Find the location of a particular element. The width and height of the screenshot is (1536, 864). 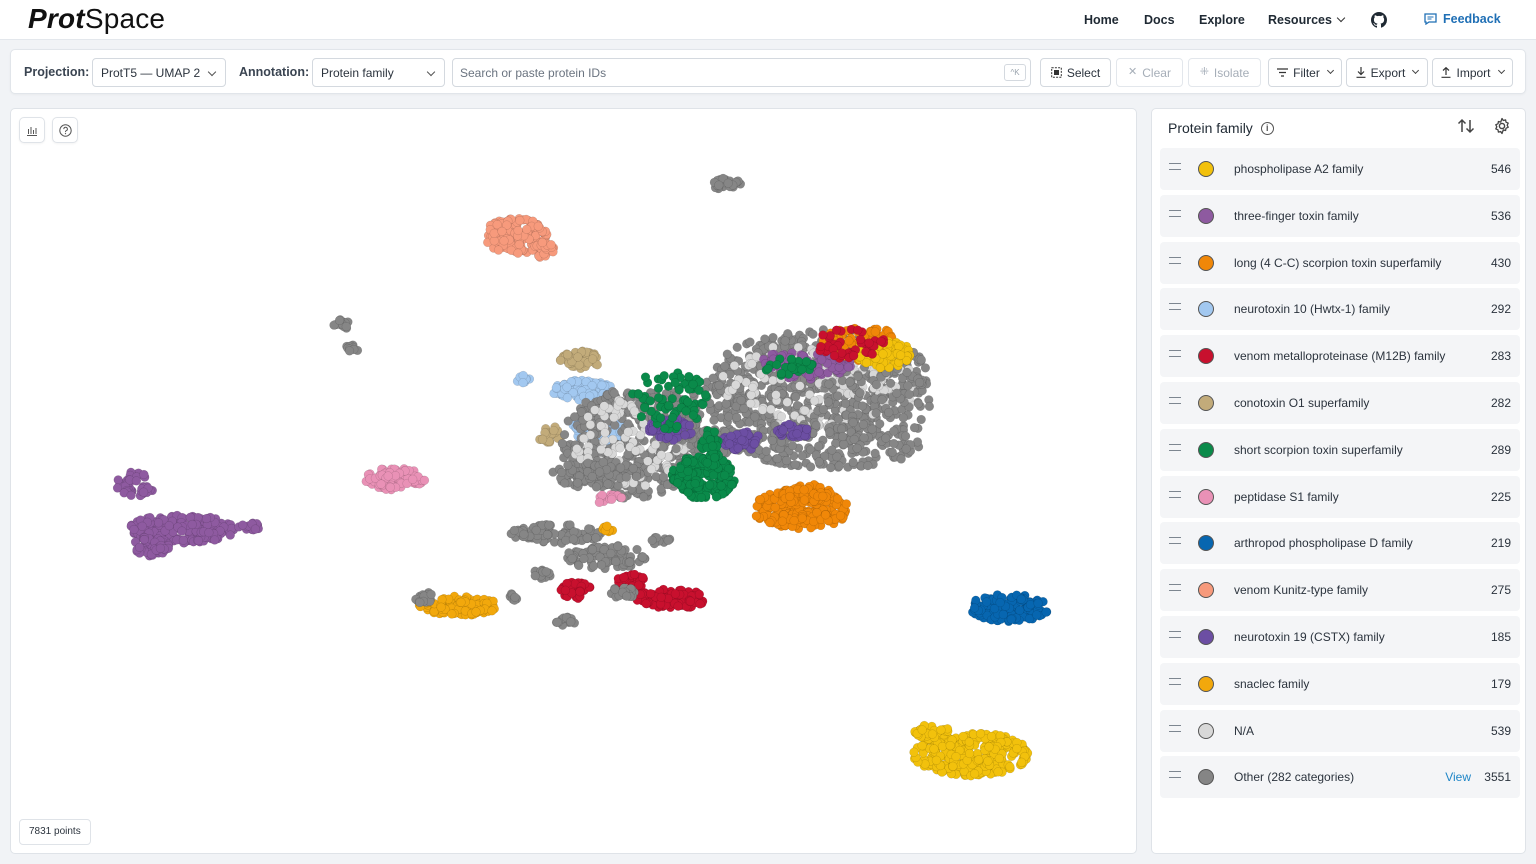

annotation-select: Protein family is located at coordinates (378, 72).